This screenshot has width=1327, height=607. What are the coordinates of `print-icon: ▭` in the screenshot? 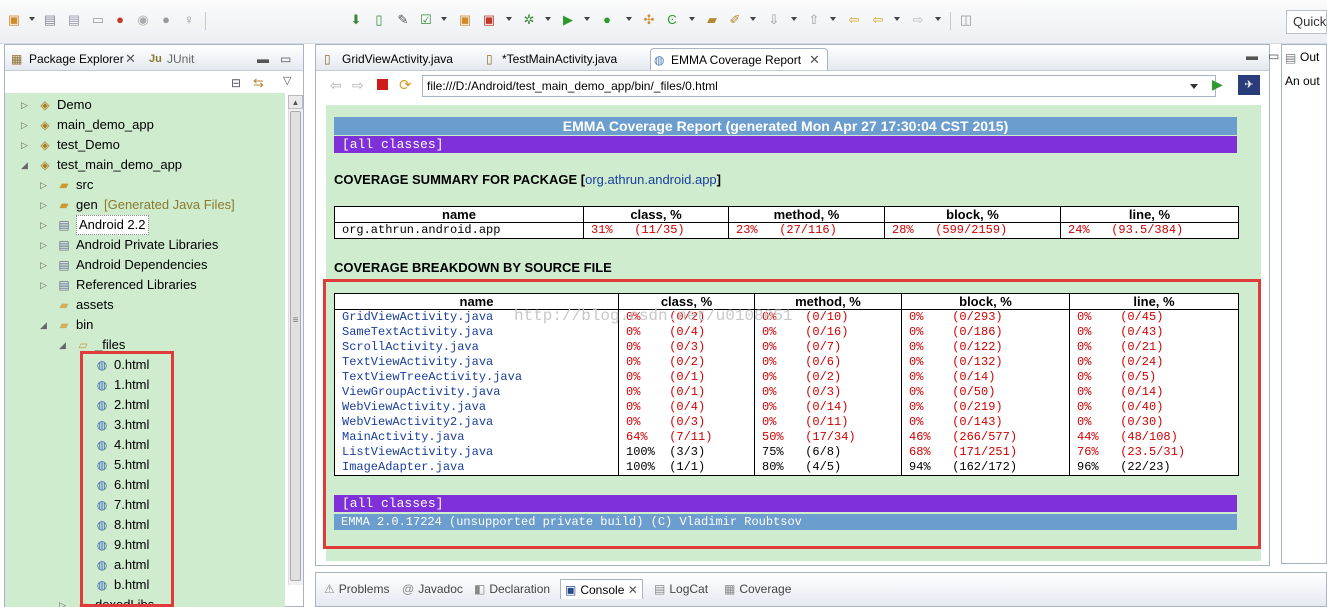 It's located at (98, 20).